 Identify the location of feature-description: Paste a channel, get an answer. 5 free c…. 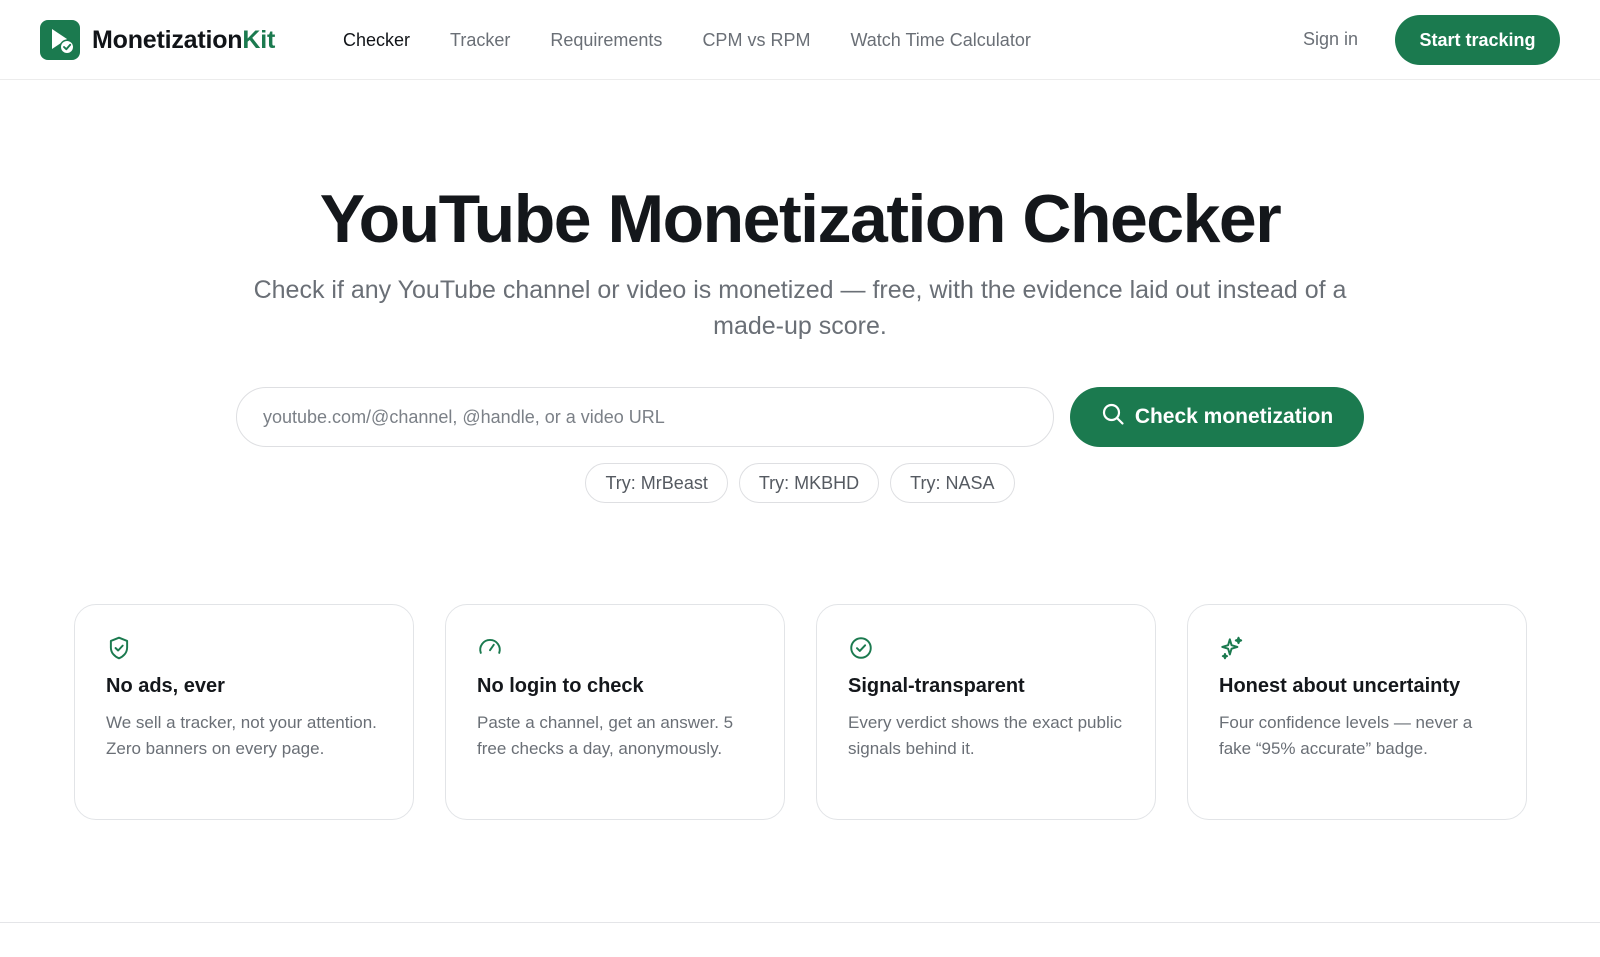
(605, 735).